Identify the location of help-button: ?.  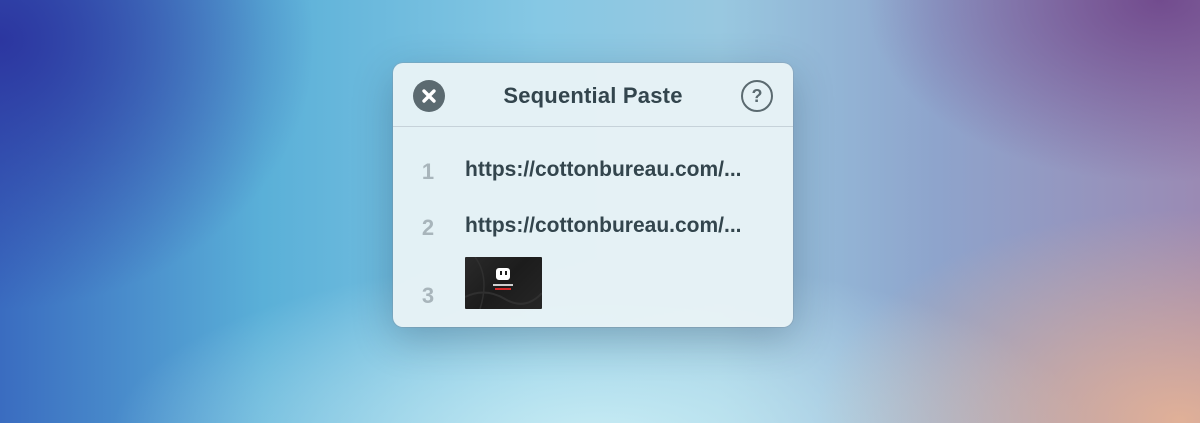
(757, 96).